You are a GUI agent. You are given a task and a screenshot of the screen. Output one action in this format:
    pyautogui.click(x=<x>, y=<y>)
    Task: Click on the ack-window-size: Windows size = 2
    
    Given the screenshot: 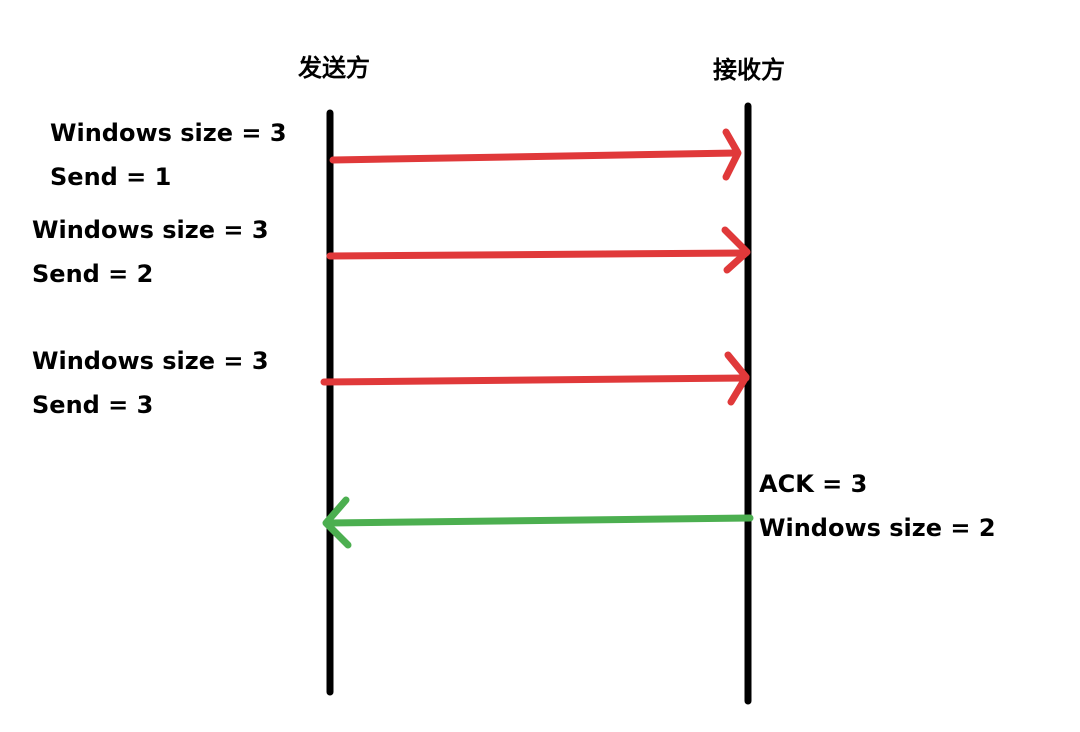 What is the action you would take?
    pyautogui.click(x=877, y=528)
    